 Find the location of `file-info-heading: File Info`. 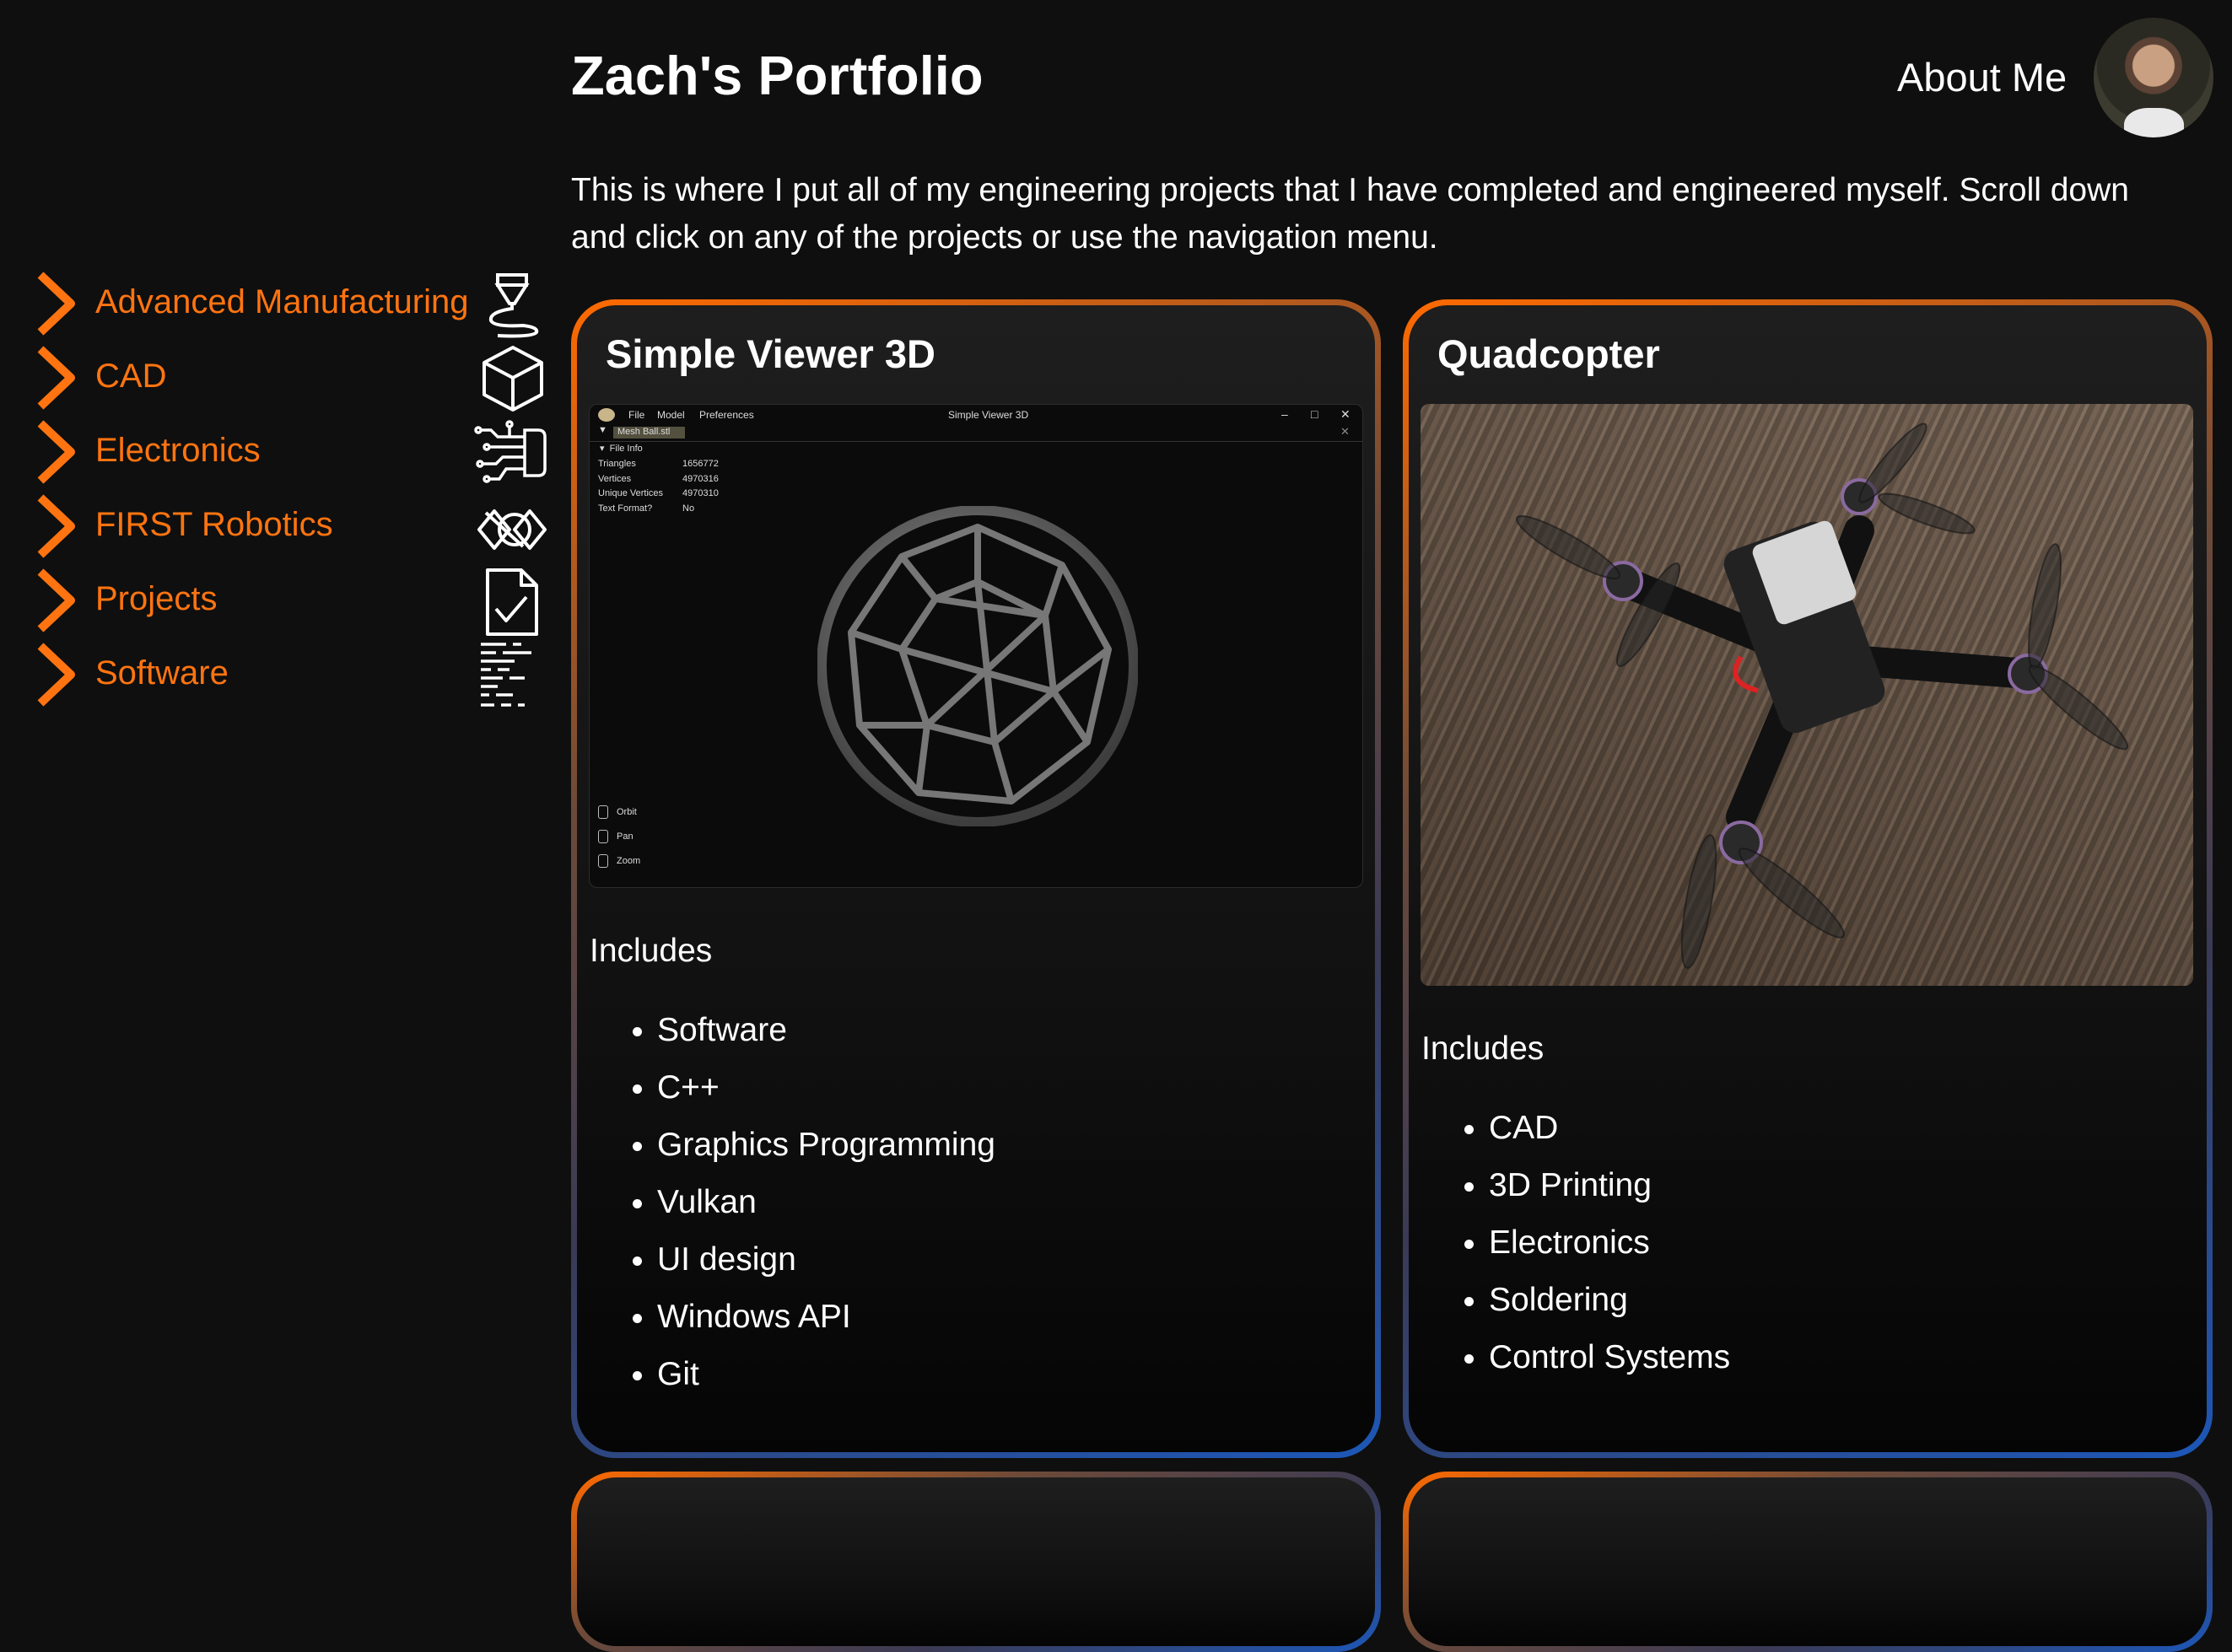

file-info-heading: File Info is located at coordinates (626, 449).